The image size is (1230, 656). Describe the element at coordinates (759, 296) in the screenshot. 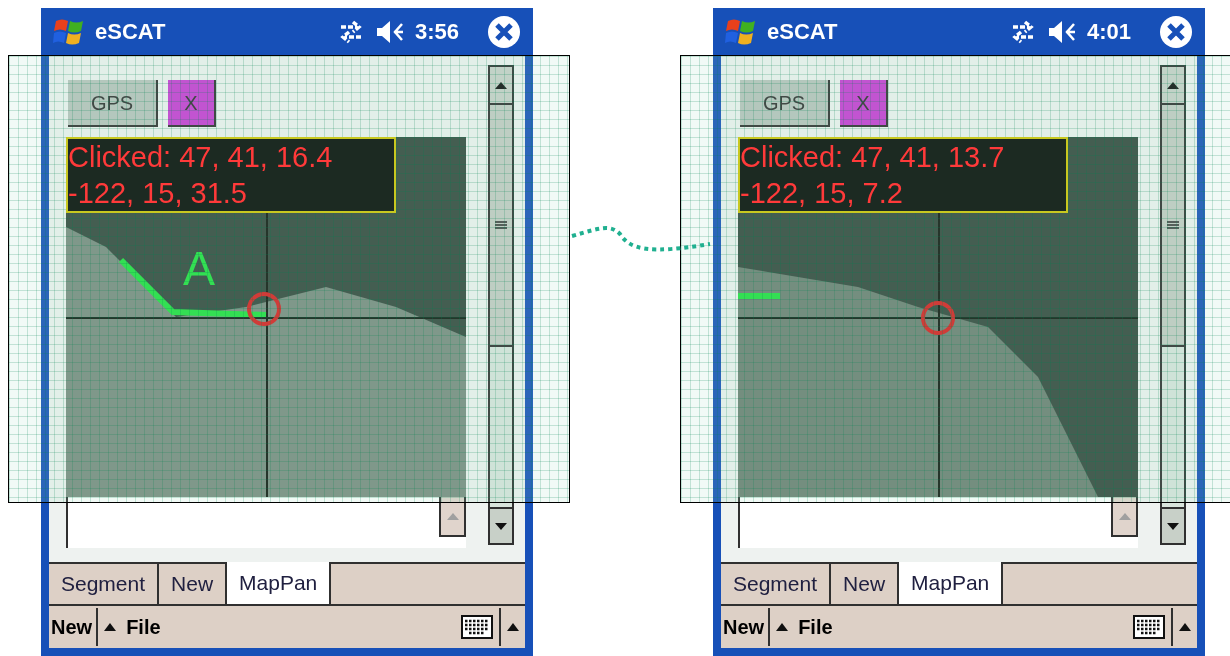

I see `route-line` at that location.